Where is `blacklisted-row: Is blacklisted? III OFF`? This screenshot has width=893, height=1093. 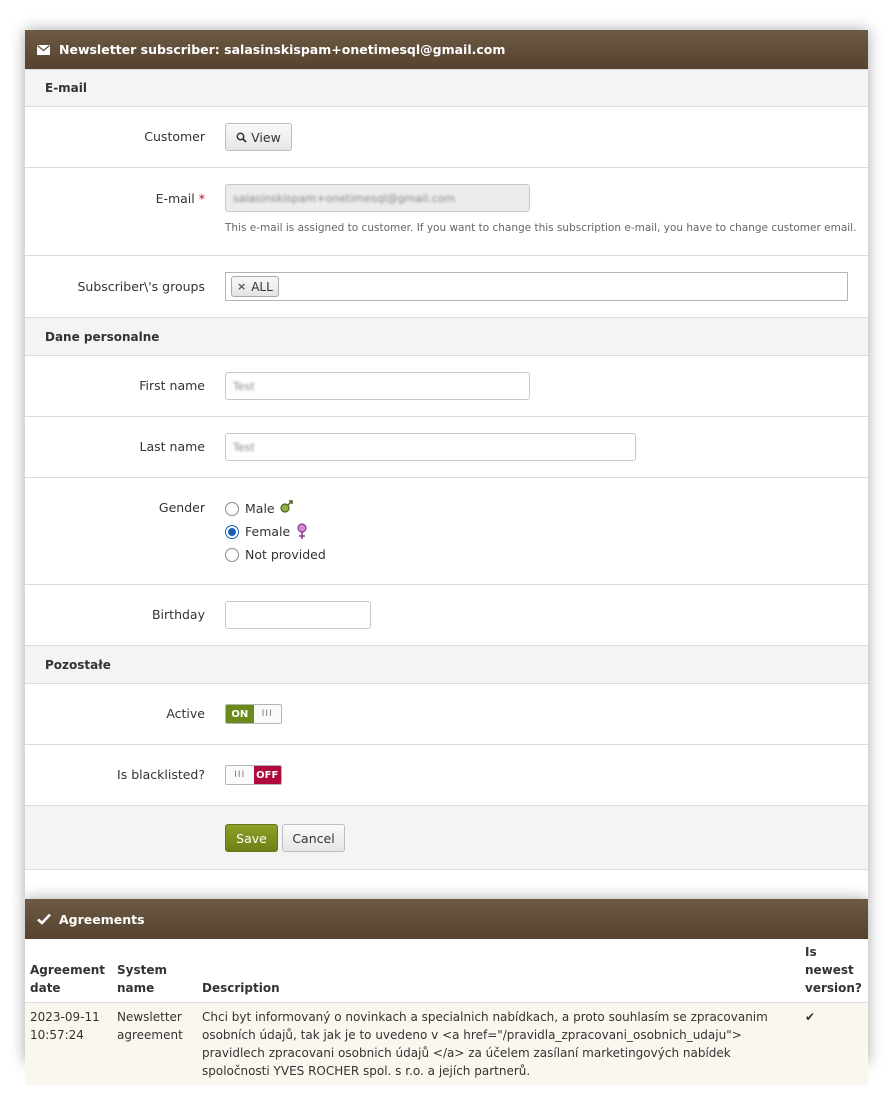 blacklisted-row: Is blacklisted? III OFF is located at coordinates (446, 775).